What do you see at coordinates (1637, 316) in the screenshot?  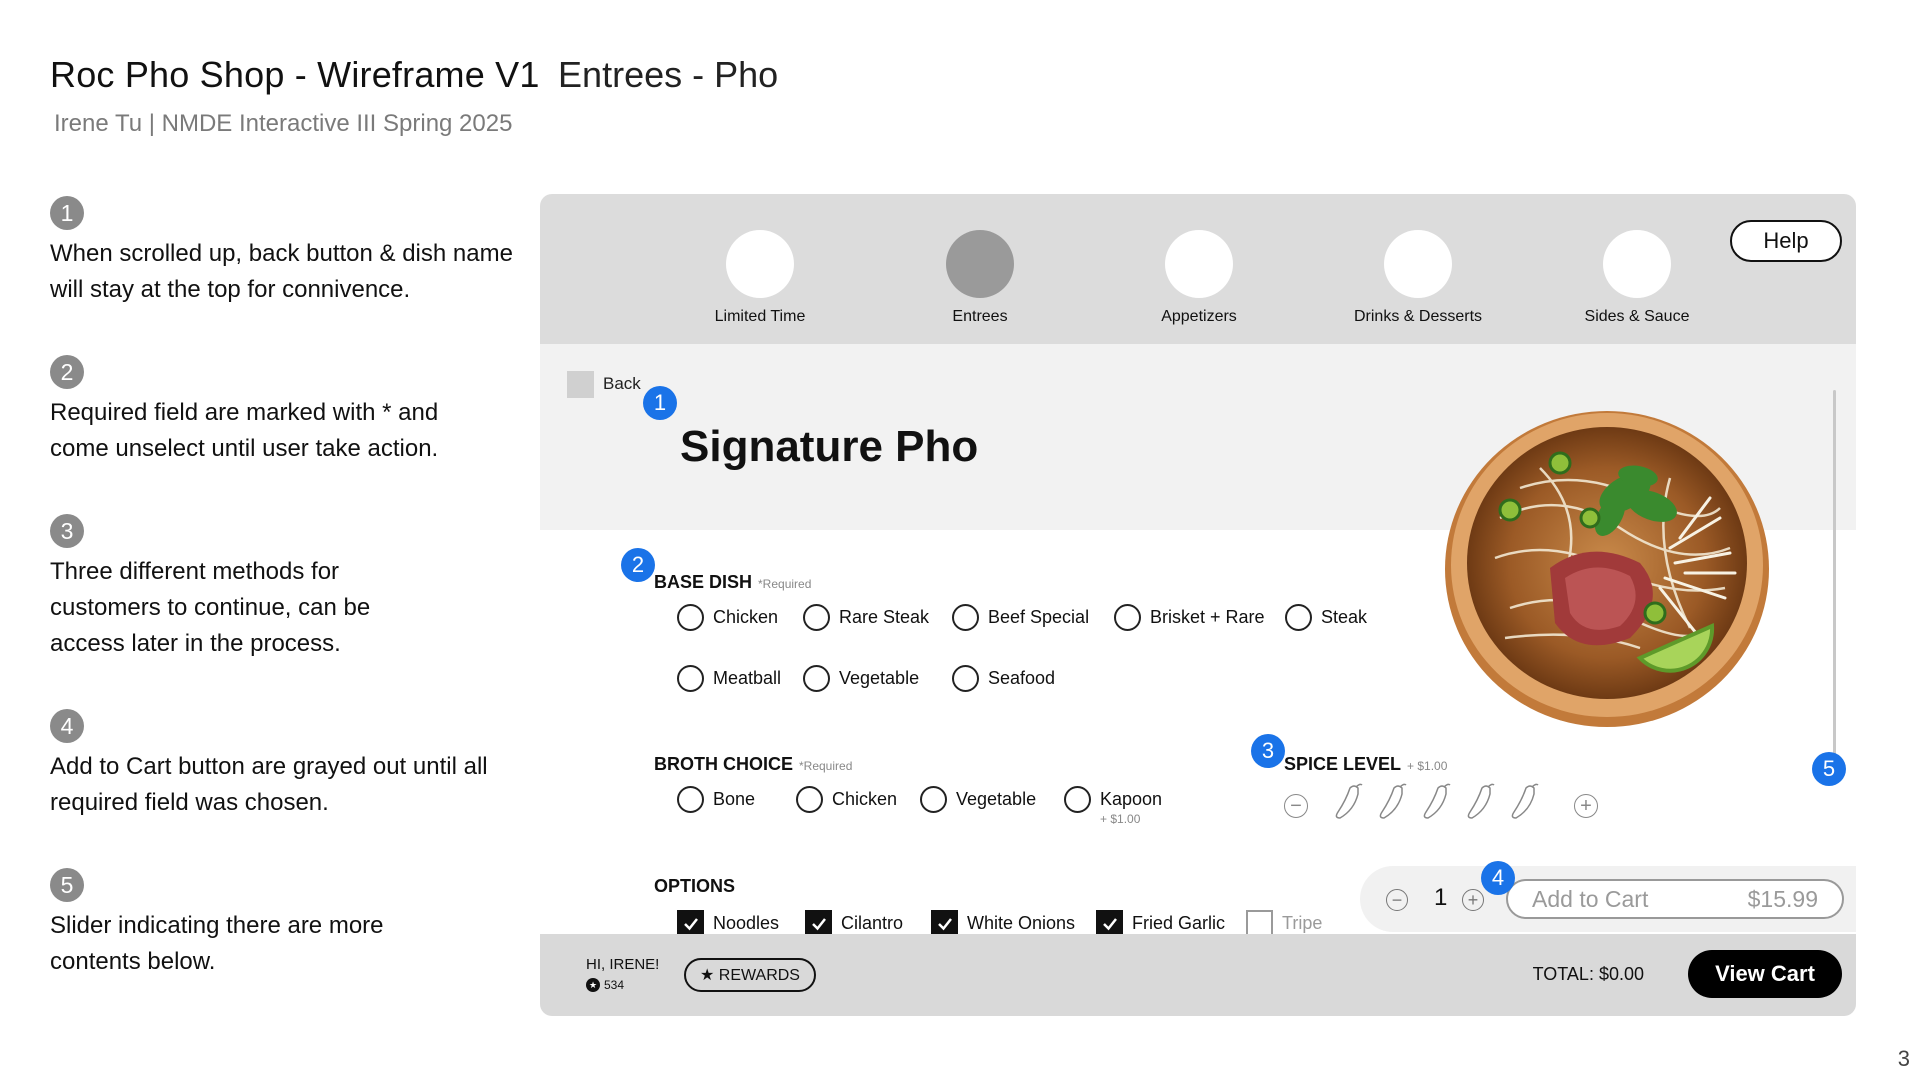 I see `category-label: Sides & Sauce` at bounding box center [1637, 316].